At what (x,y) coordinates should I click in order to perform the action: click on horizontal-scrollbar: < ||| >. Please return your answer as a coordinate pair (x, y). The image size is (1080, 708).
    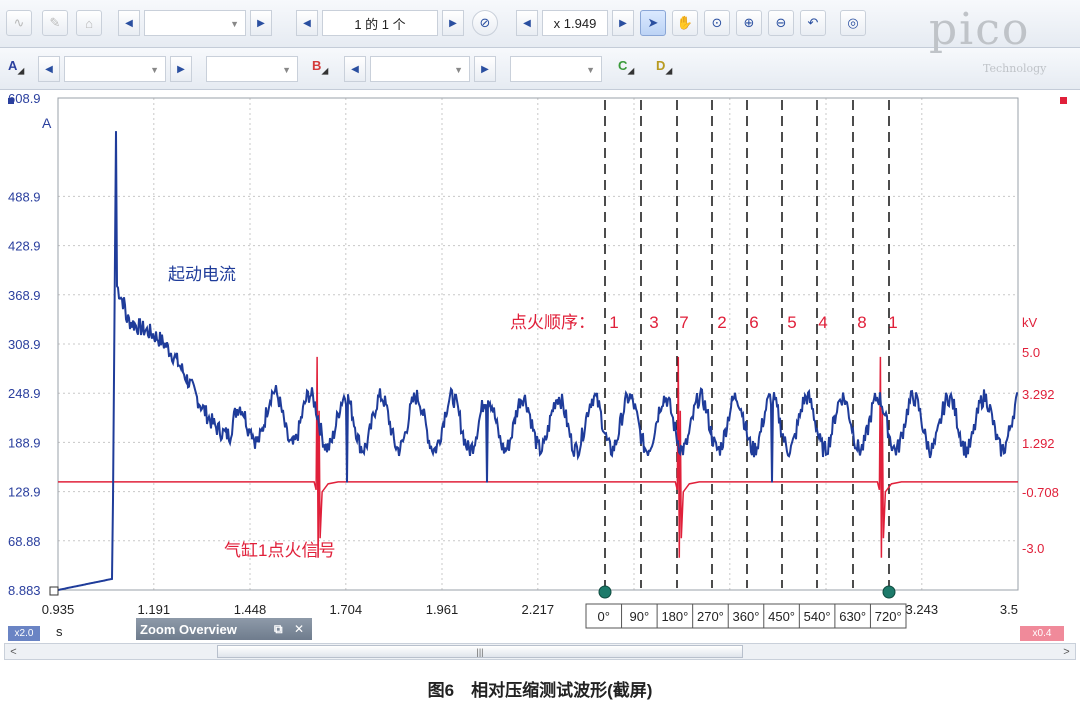
    Looking at the image, I should click on (540, 651).